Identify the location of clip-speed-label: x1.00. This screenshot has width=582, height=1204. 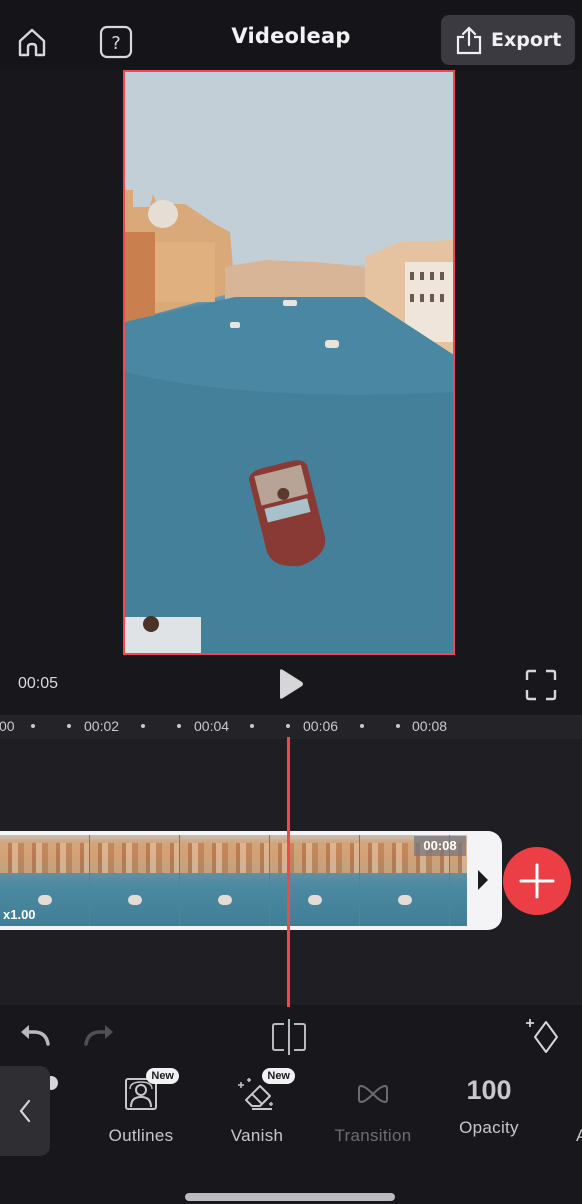
(19, 914).